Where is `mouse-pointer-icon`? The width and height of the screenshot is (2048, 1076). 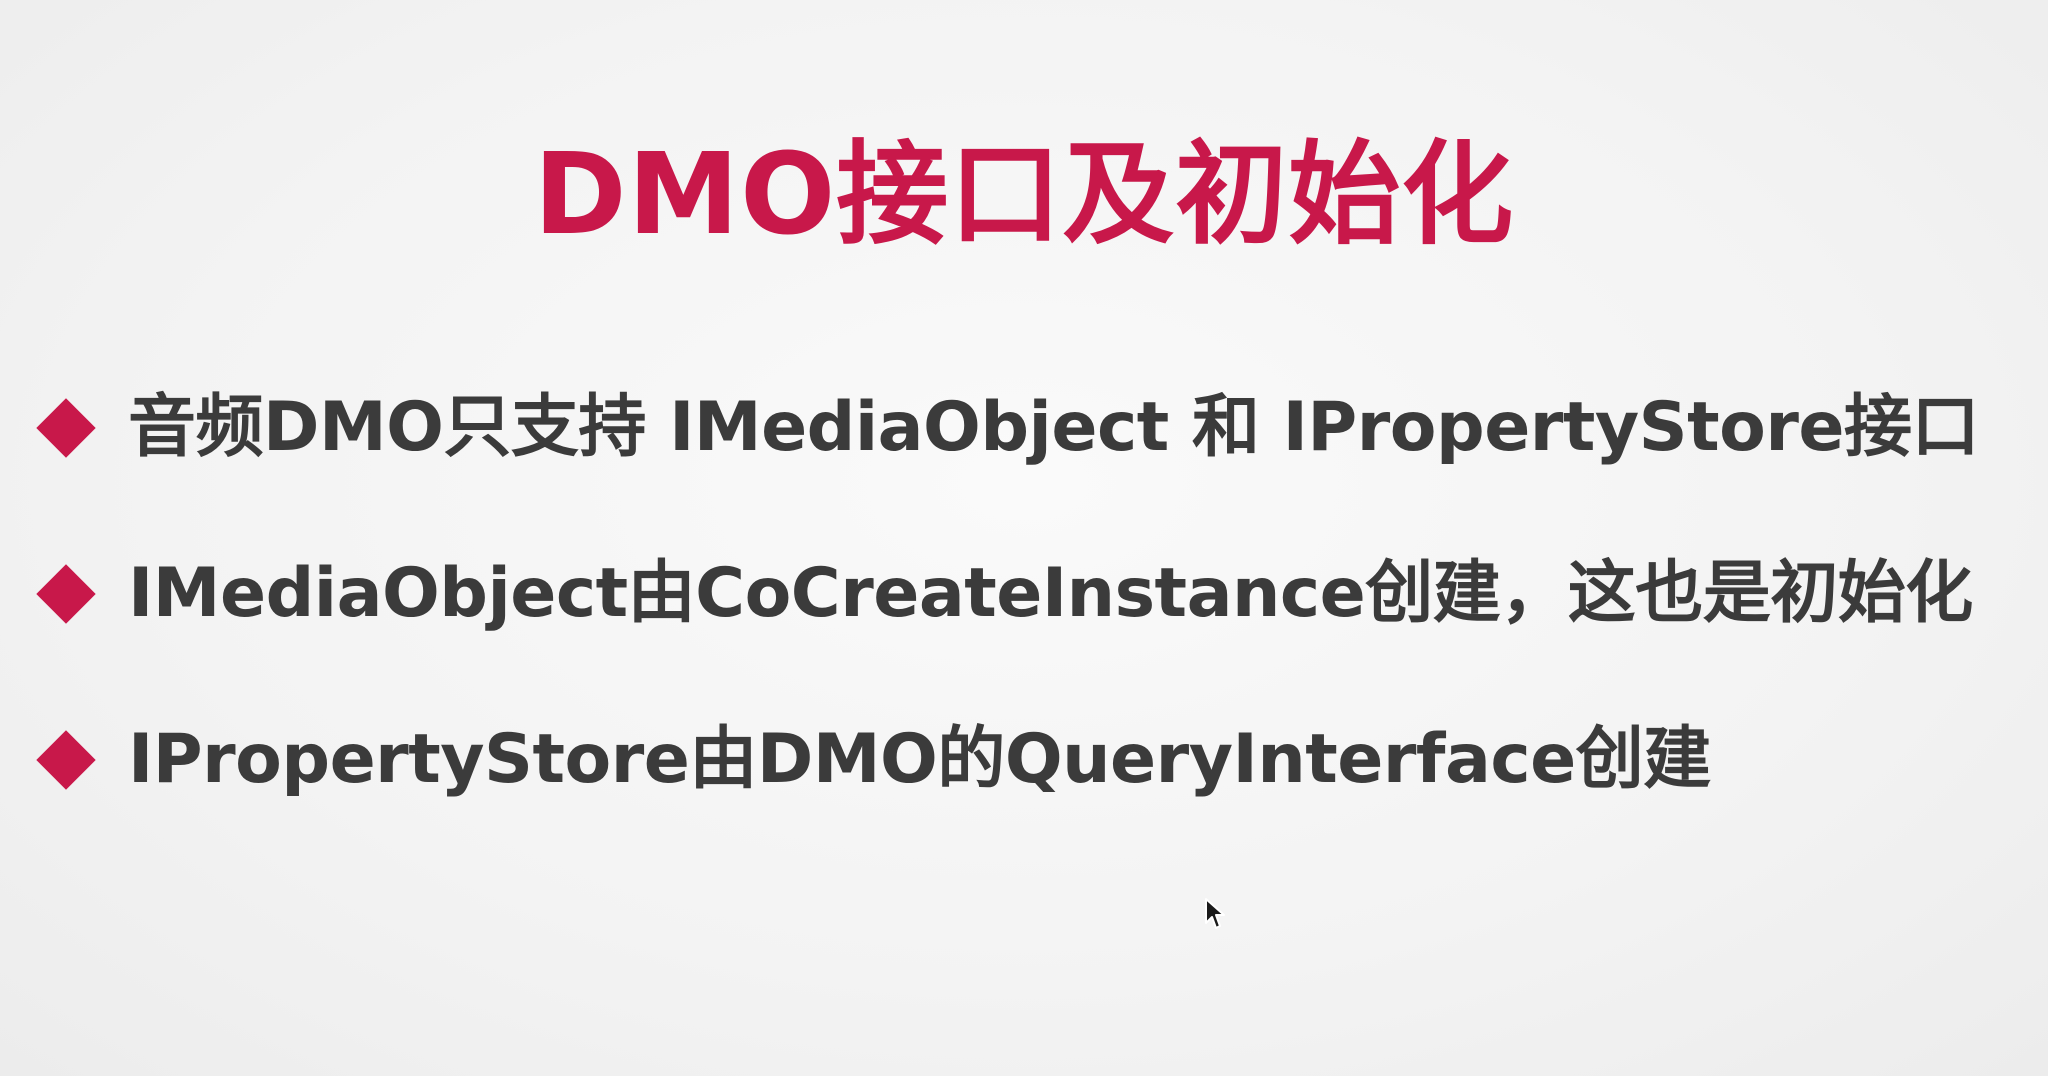
mouse-pointer-icon is located at coordinates (1215, 913).